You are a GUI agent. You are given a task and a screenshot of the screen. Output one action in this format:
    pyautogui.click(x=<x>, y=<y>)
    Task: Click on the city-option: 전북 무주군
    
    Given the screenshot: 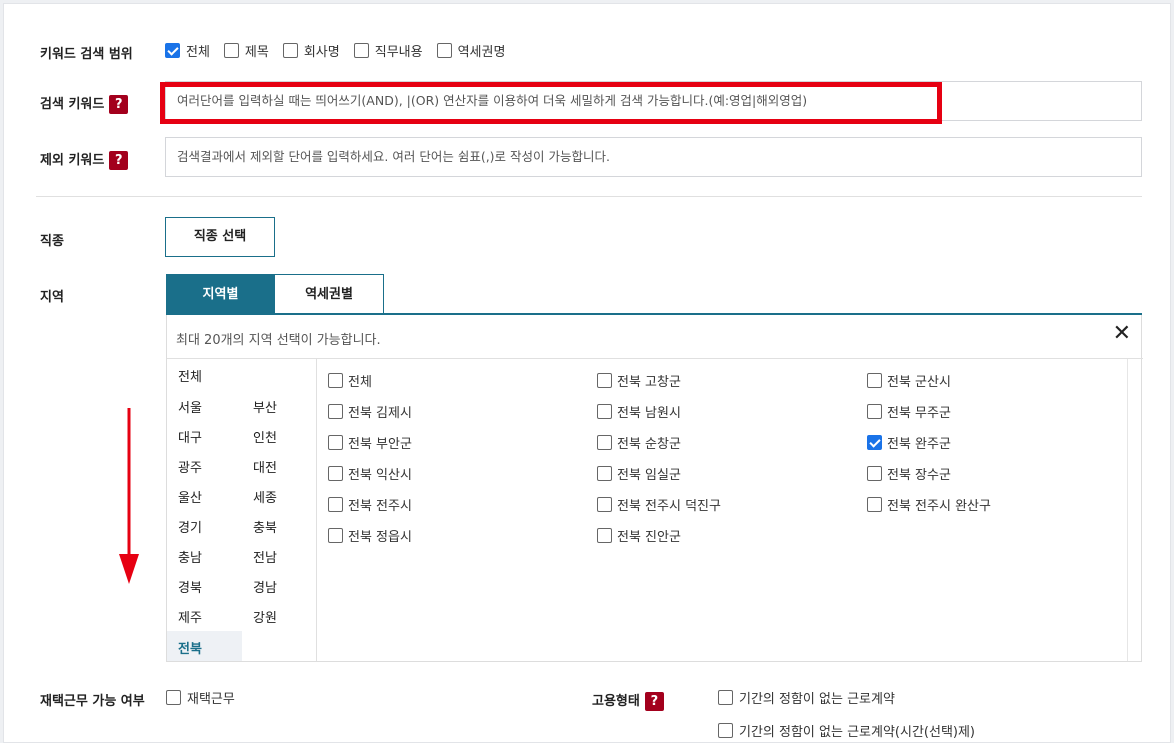 What is the action you would take?
    pyautogui.click(x=909, y=411)
    